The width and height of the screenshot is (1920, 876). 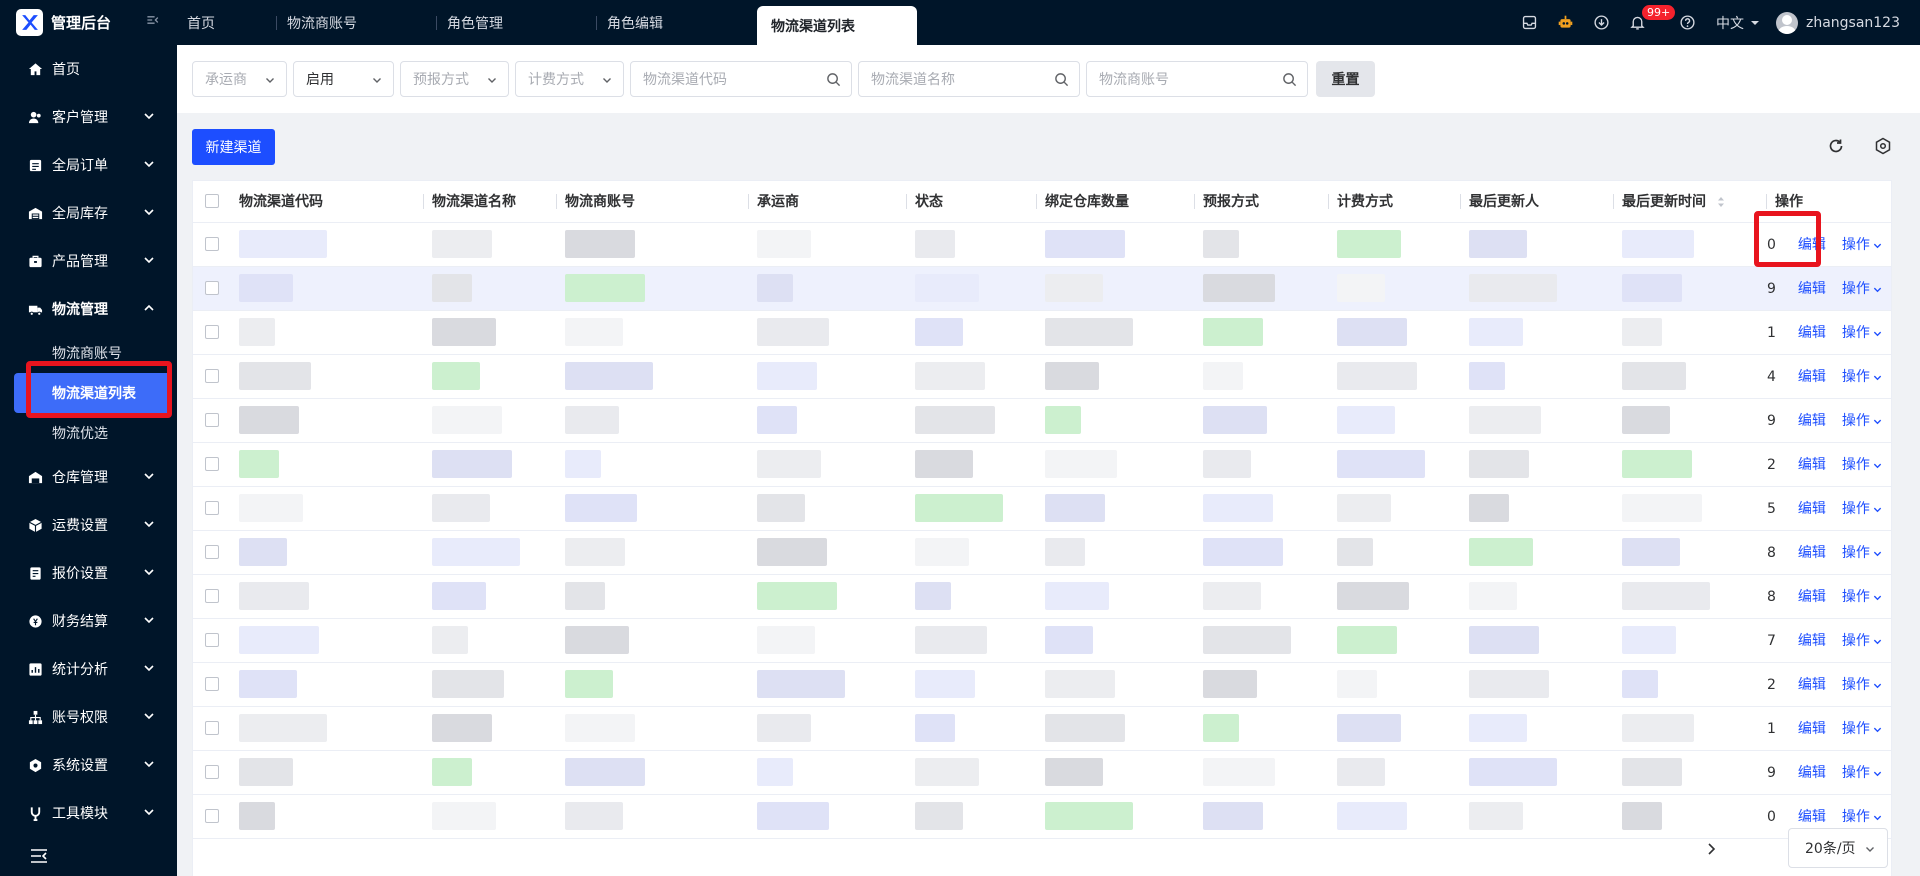 What do you see at coordinates (88, 213) in the screenshot?
I see `sidebar-item-inventory: 全局库存` at bounding box center [88, 213].